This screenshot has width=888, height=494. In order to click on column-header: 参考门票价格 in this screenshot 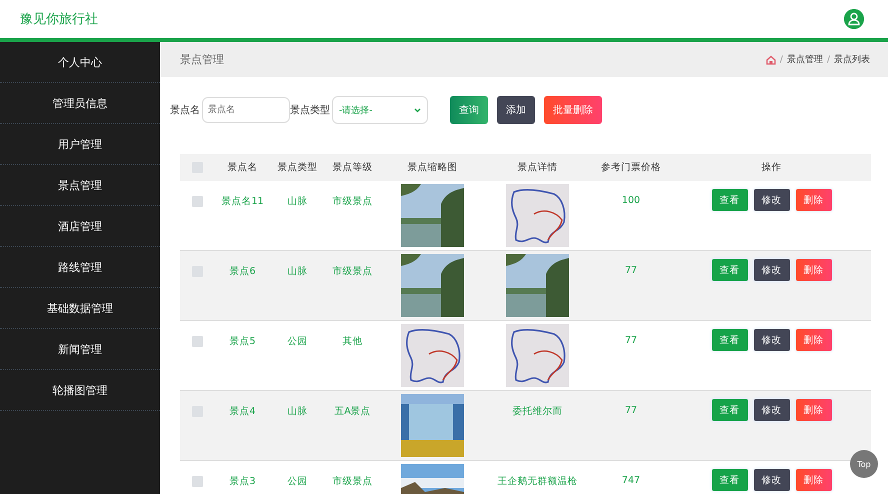, I will do `click(631, 167)`.